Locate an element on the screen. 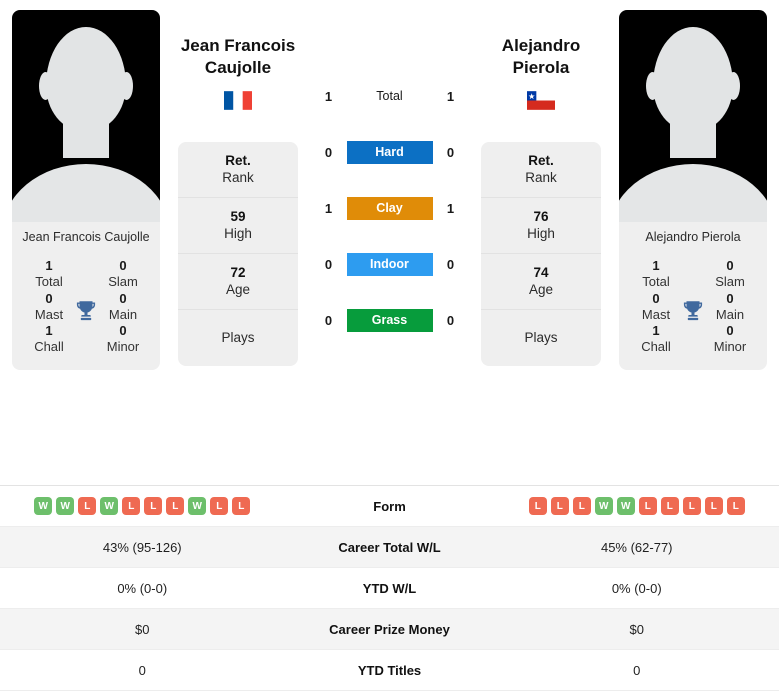 The width and height of the screenshot is (779, 699). left-stat-age-value: 72 is located at coordinates (238, 272).